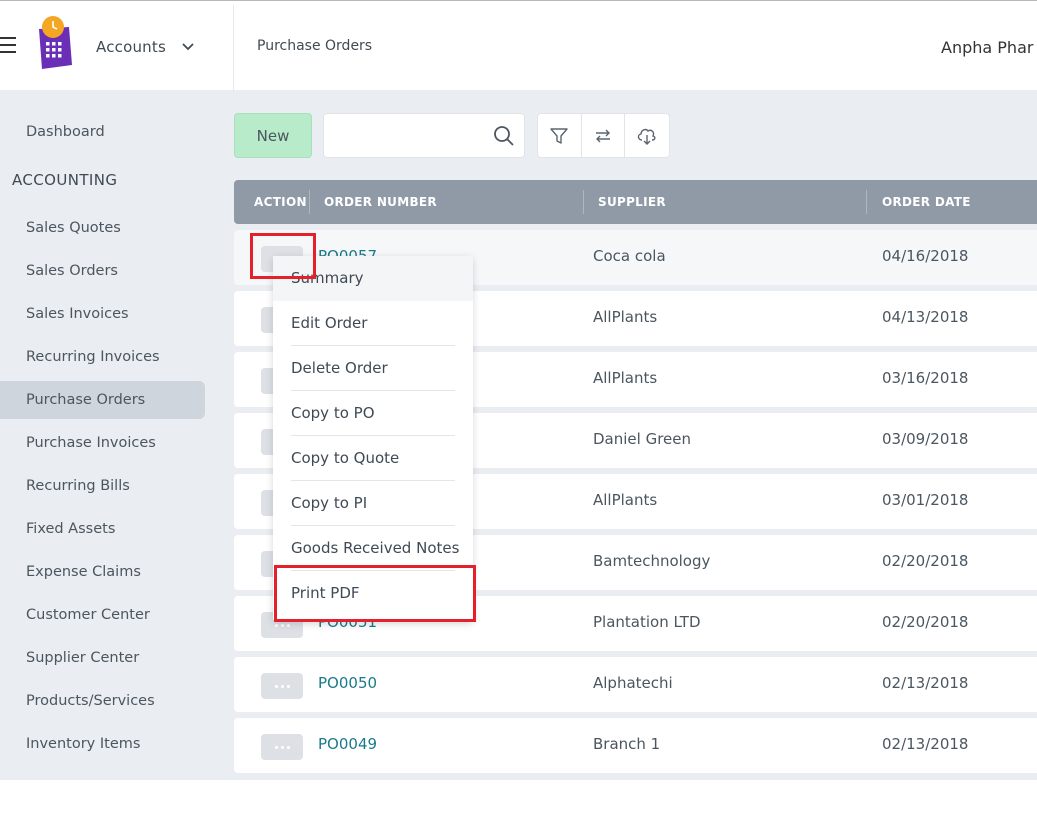  I want to click on sidebar-item-recurring-bills: Recurring Bills, so click(102, 486).